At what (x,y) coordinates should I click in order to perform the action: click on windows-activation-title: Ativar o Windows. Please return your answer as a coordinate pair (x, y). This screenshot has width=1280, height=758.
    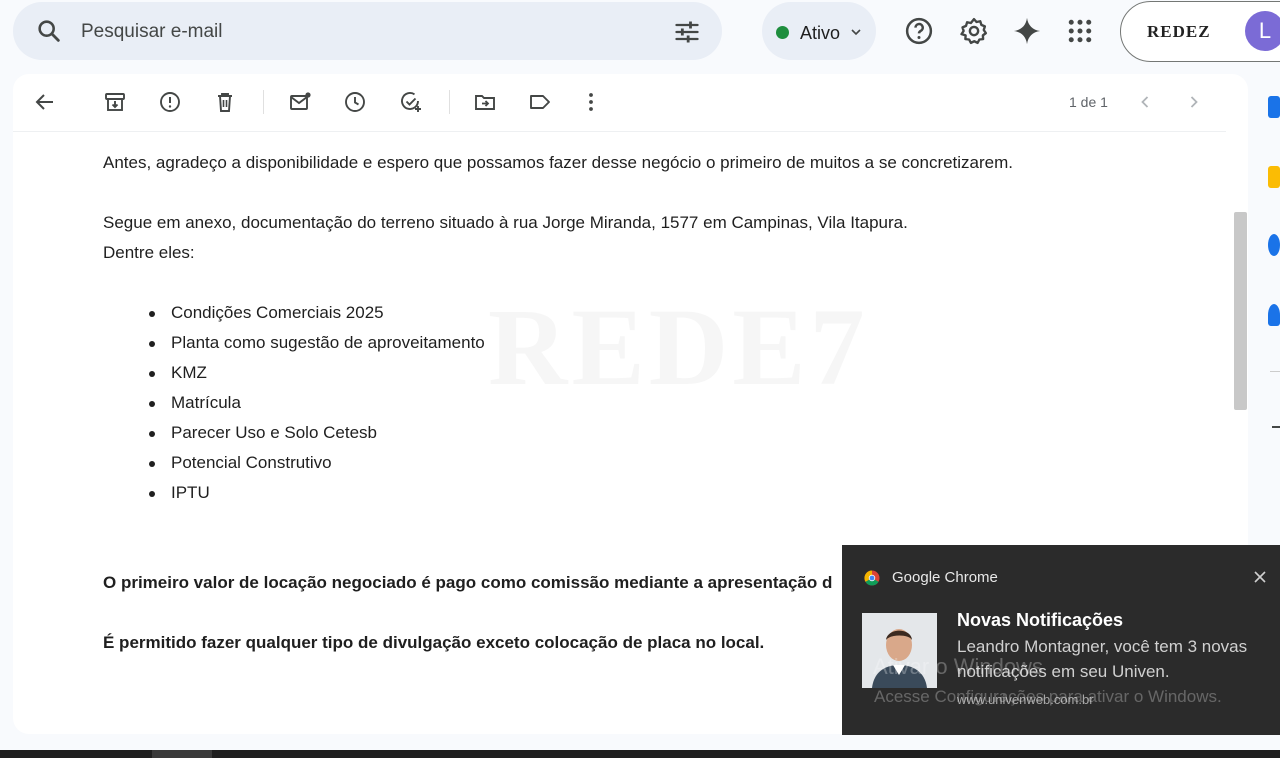
    Looking at the image, I should click on (958, 666).